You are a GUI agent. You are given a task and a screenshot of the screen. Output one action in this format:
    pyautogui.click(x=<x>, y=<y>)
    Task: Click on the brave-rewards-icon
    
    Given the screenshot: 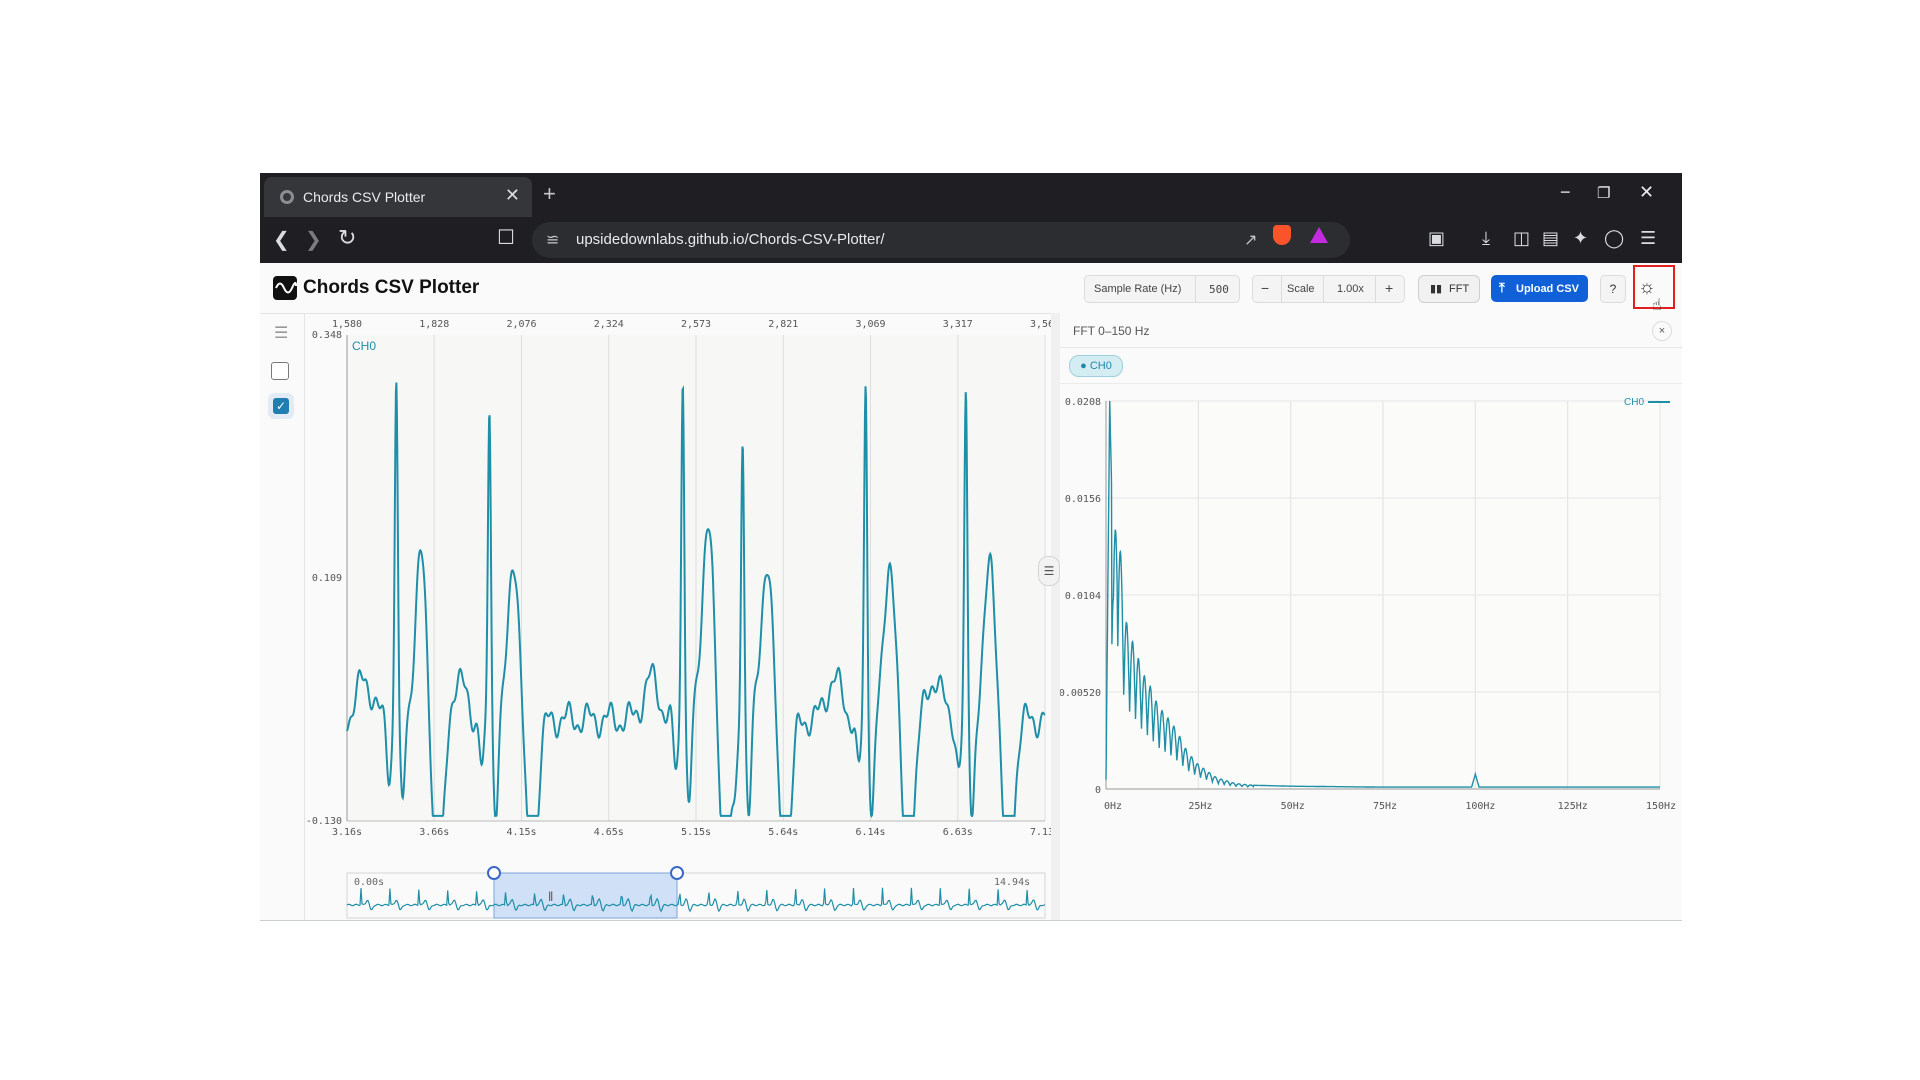 What is the action you would take?
    pyautogui.click(x=1319, y=235)
    